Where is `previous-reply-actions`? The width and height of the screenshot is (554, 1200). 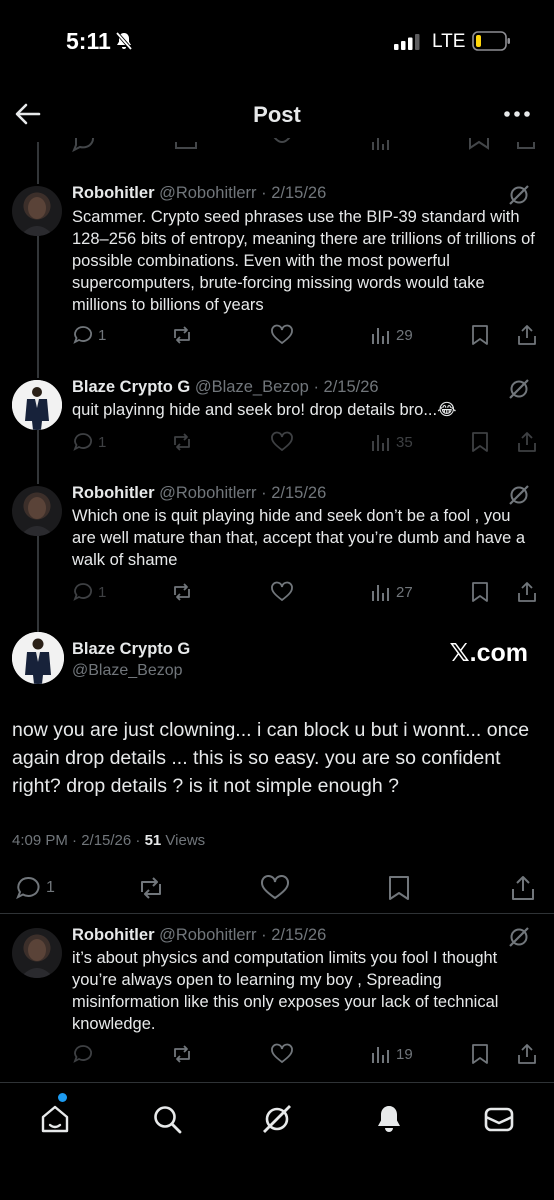
previous-reply-actions is located at coordinates (277, 149).